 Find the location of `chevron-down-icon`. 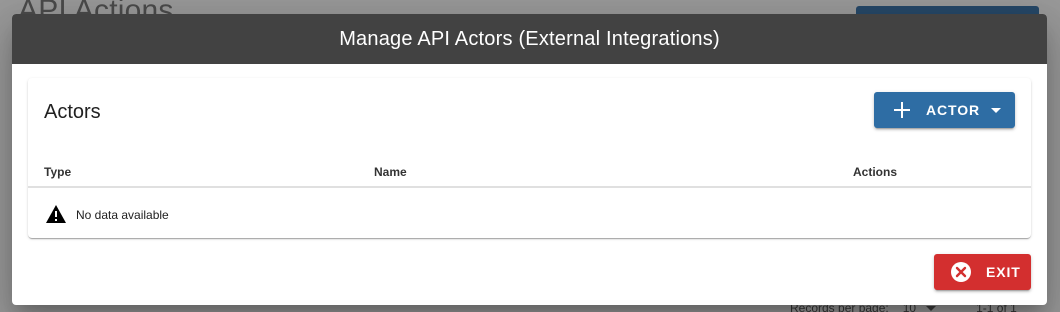

chevron-down-icon is located at coordinates (996, 110).